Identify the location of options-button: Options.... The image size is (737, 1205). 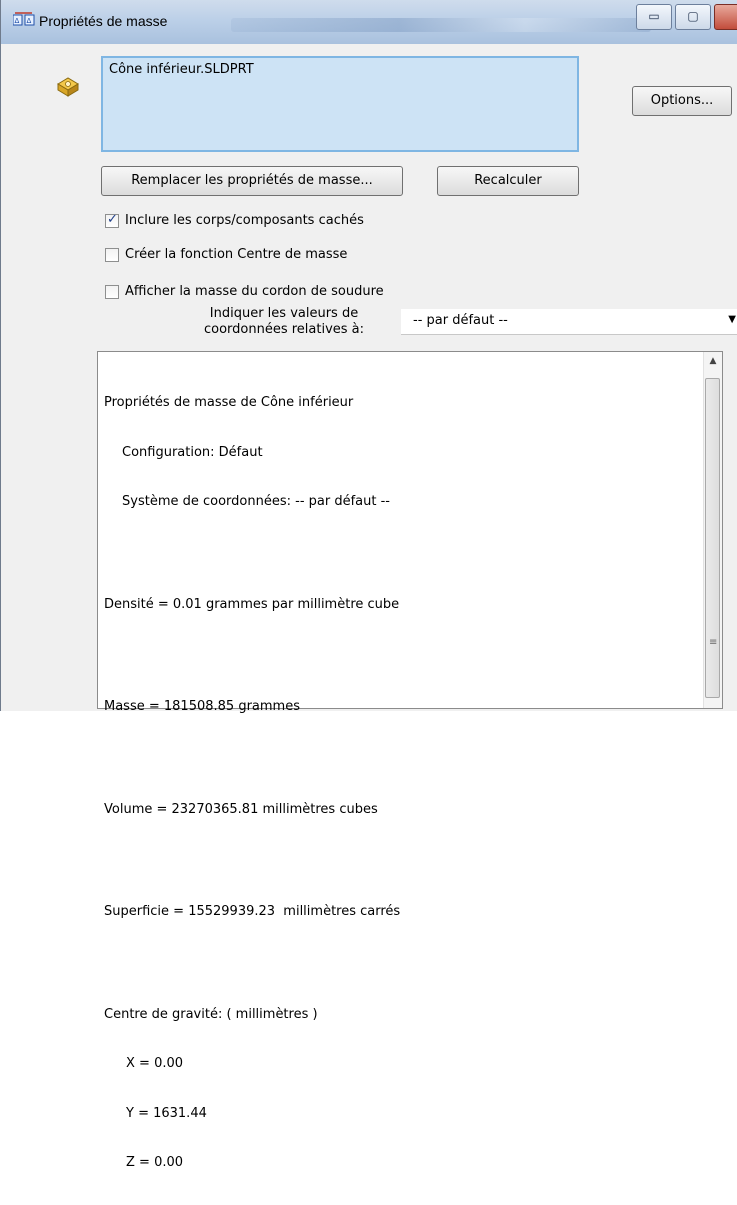
(682, 101).